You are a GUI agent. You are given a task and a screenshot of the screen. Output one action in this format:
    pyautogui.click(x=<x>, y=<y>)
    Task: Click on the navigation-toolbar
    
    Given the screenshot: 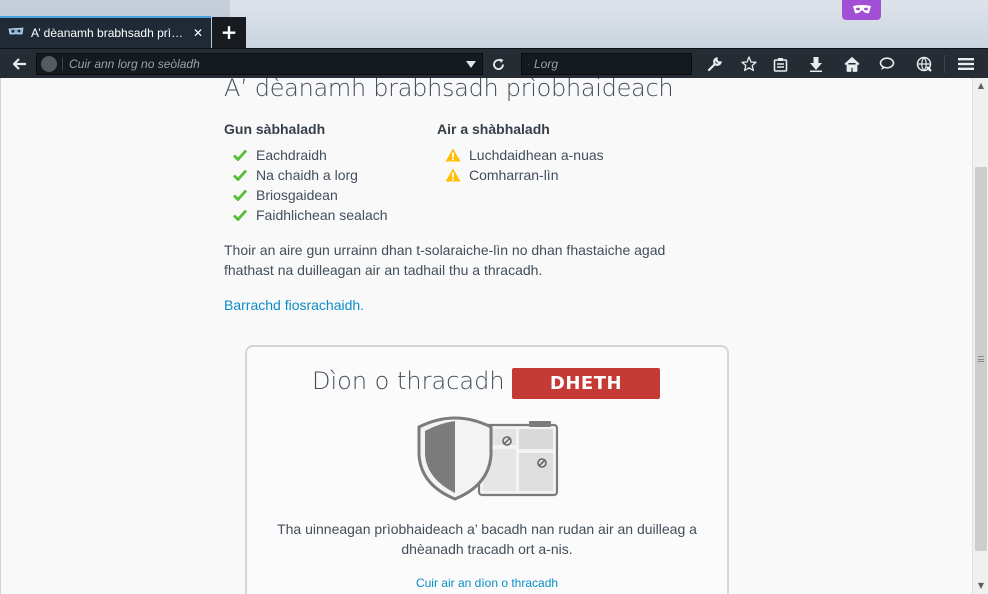 What is the action you would take?
    pyautogui.click(x=494, y=63)
    